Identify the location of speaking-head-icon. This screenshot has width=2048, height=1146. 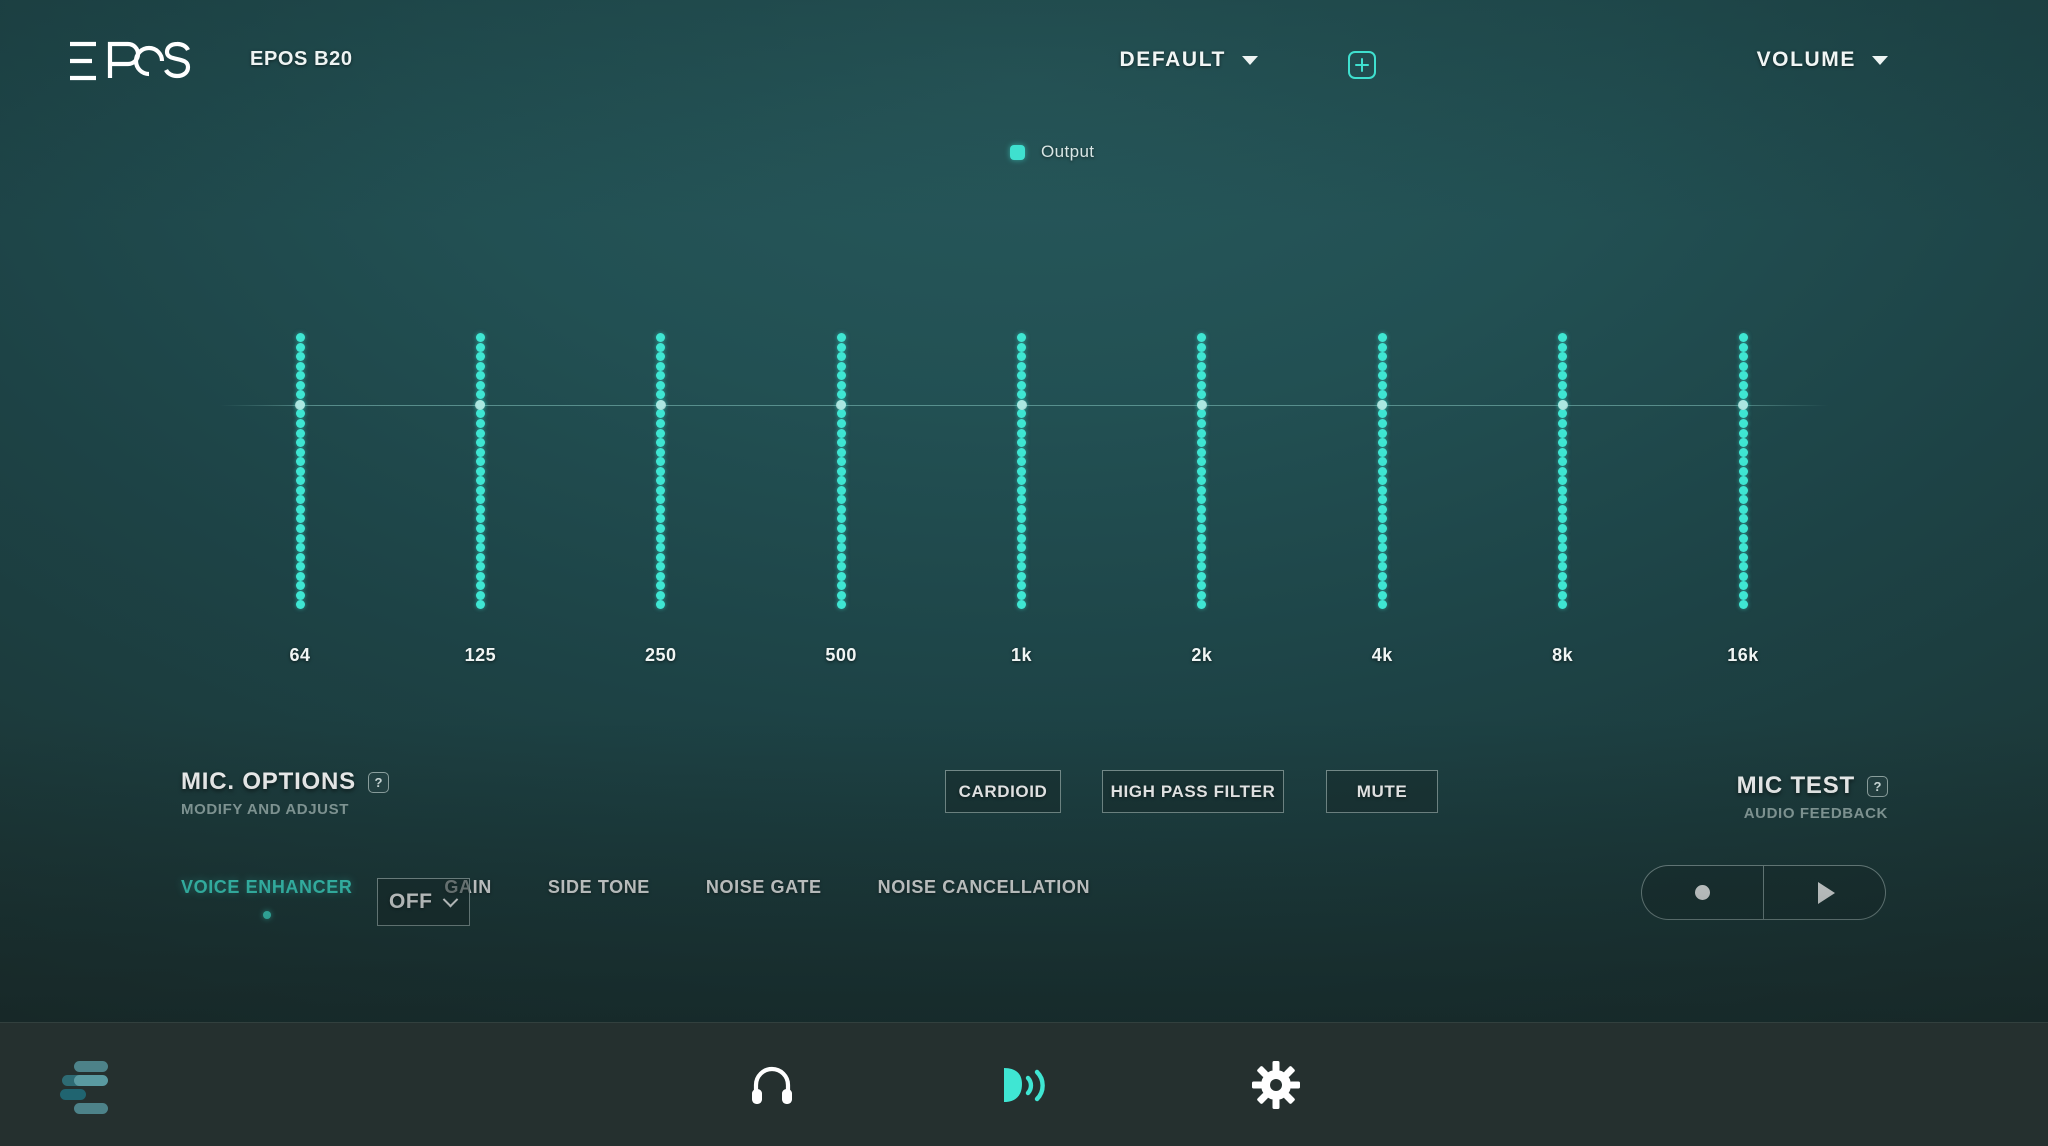
(1024, 1085).